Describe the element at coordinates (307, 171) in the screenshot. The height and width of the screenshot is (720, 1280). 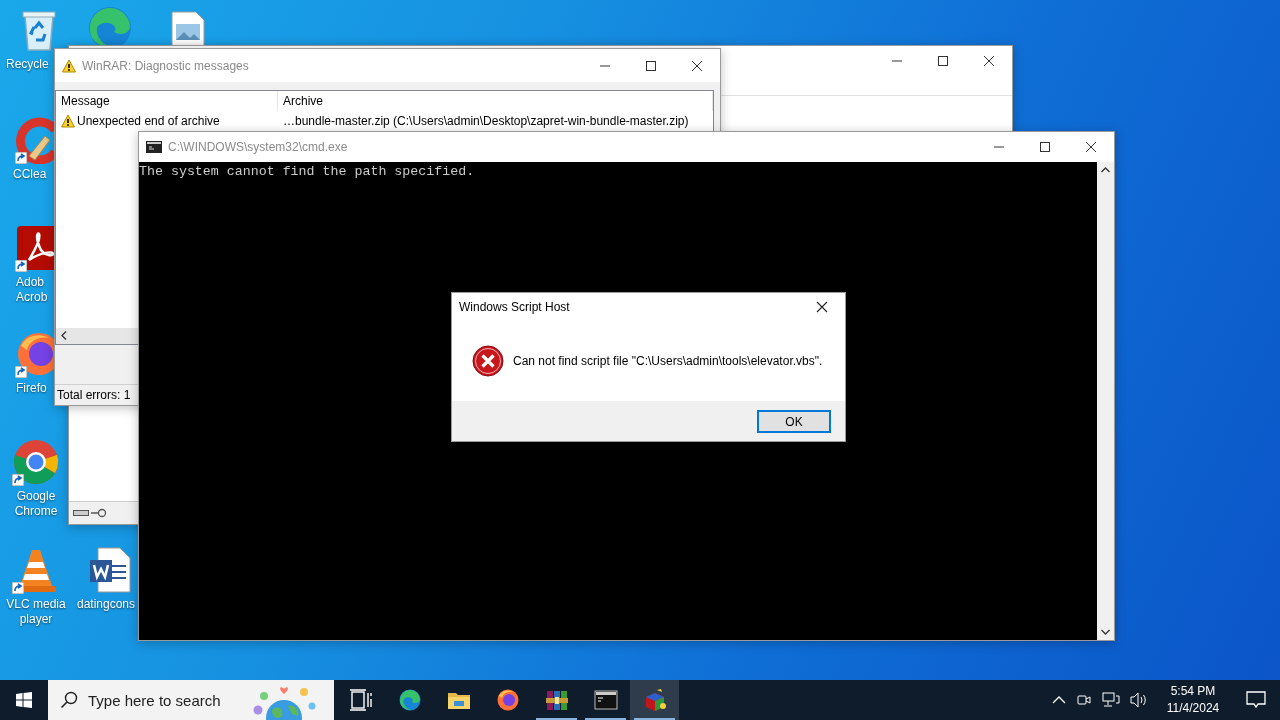
I see `console-text: The system cannot find the path specified.` at that location.